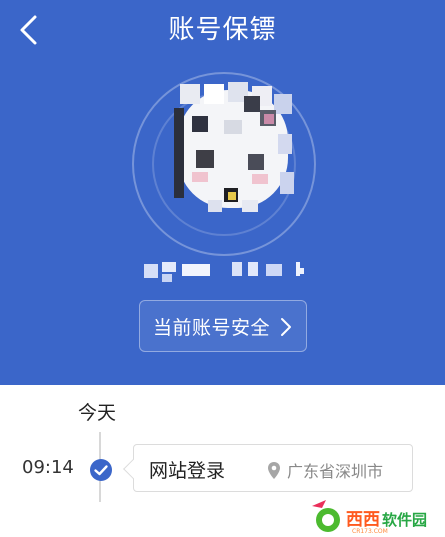 The image size is (445, 537). Describe the element at coordinates (274, 470) in the screenshot. I see `map-pin-icon` at that location.